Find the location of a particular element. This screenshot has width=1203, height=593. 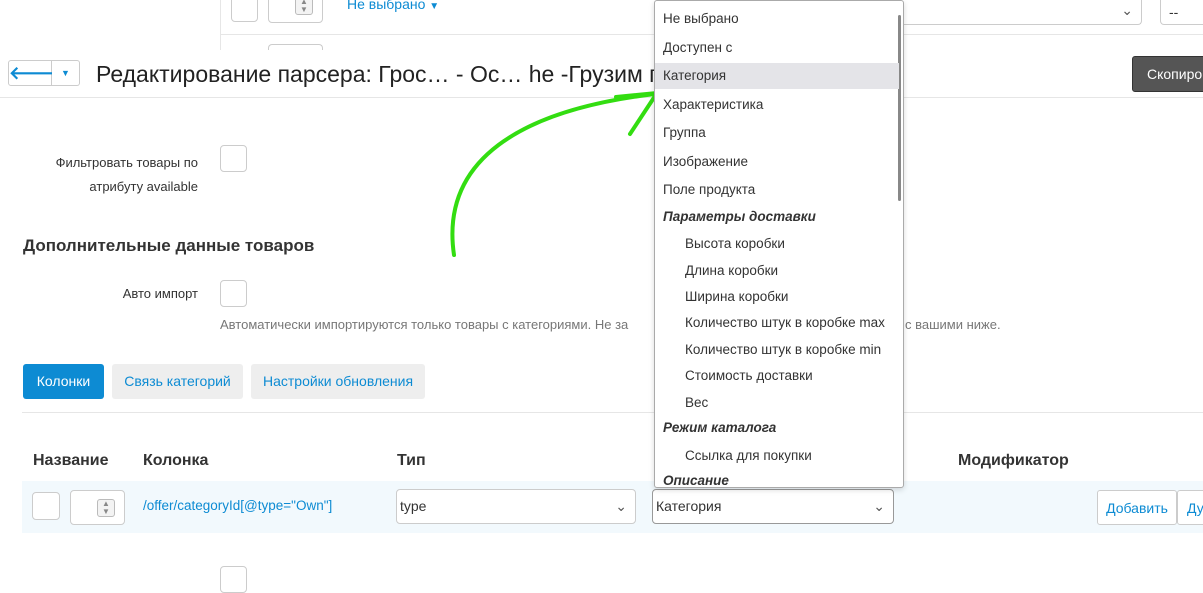

back-button: 🡐 is located at coordinates (32, 73).